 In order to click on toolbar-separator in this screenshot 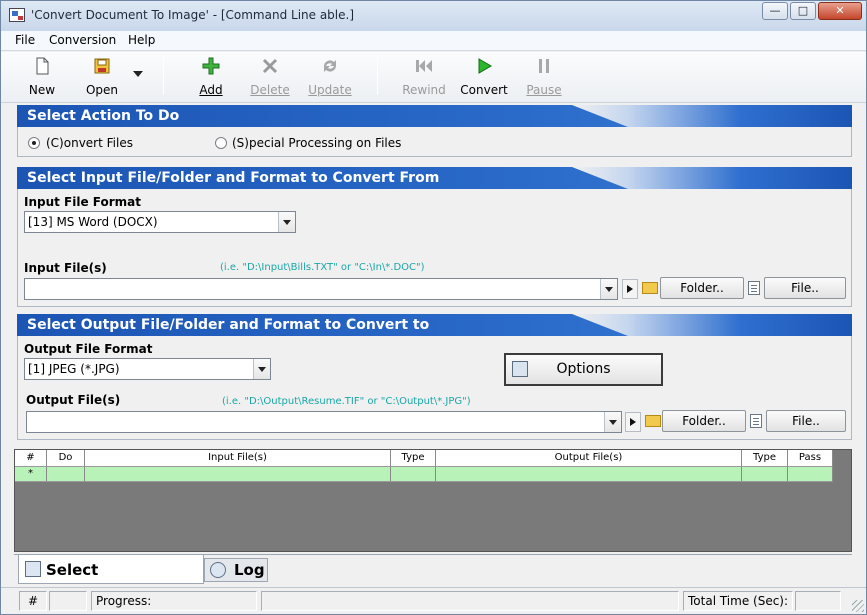, I will do `click(163, 76)`.